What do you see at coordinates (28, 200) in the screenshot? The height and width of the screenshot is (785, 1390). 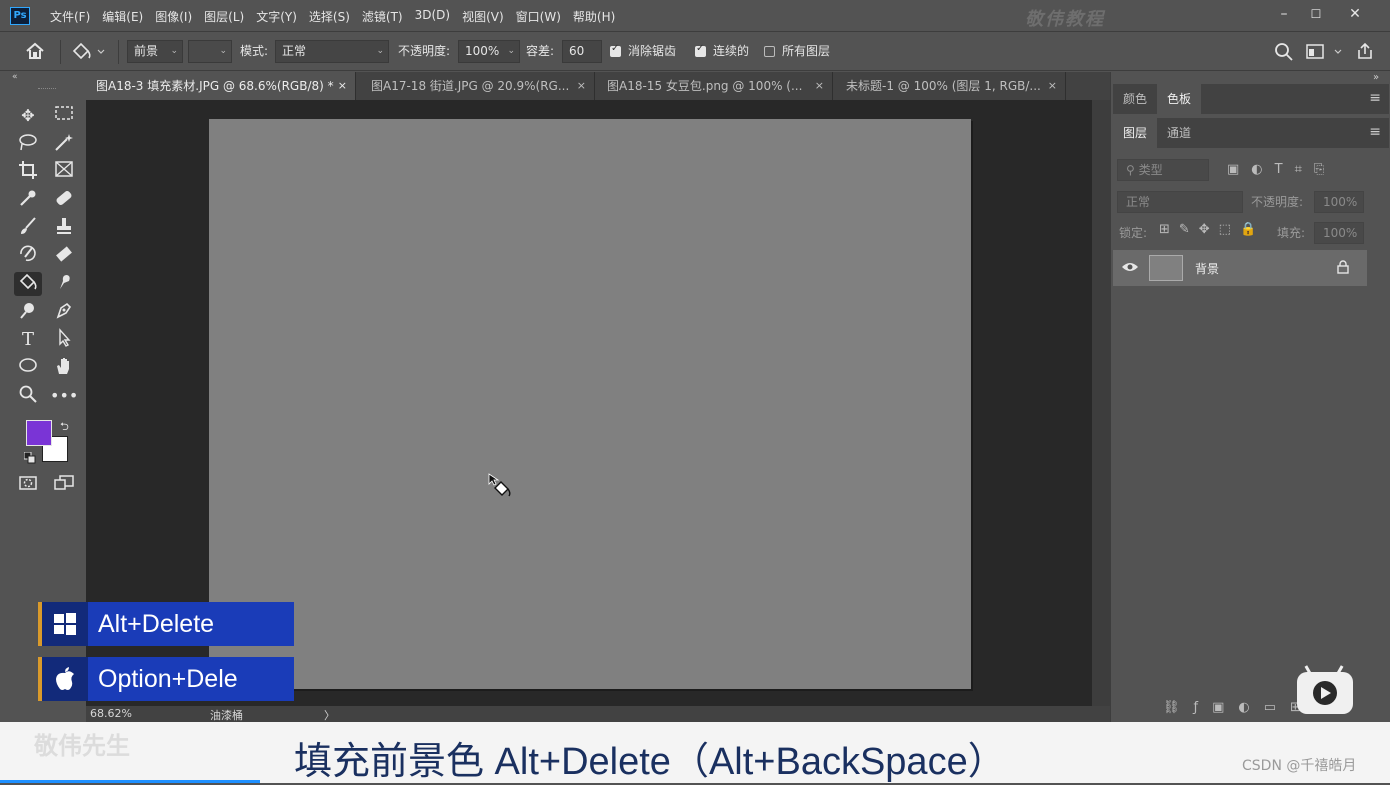 I see `eyedropper-tool-icon` at bounding box center [28, 200].